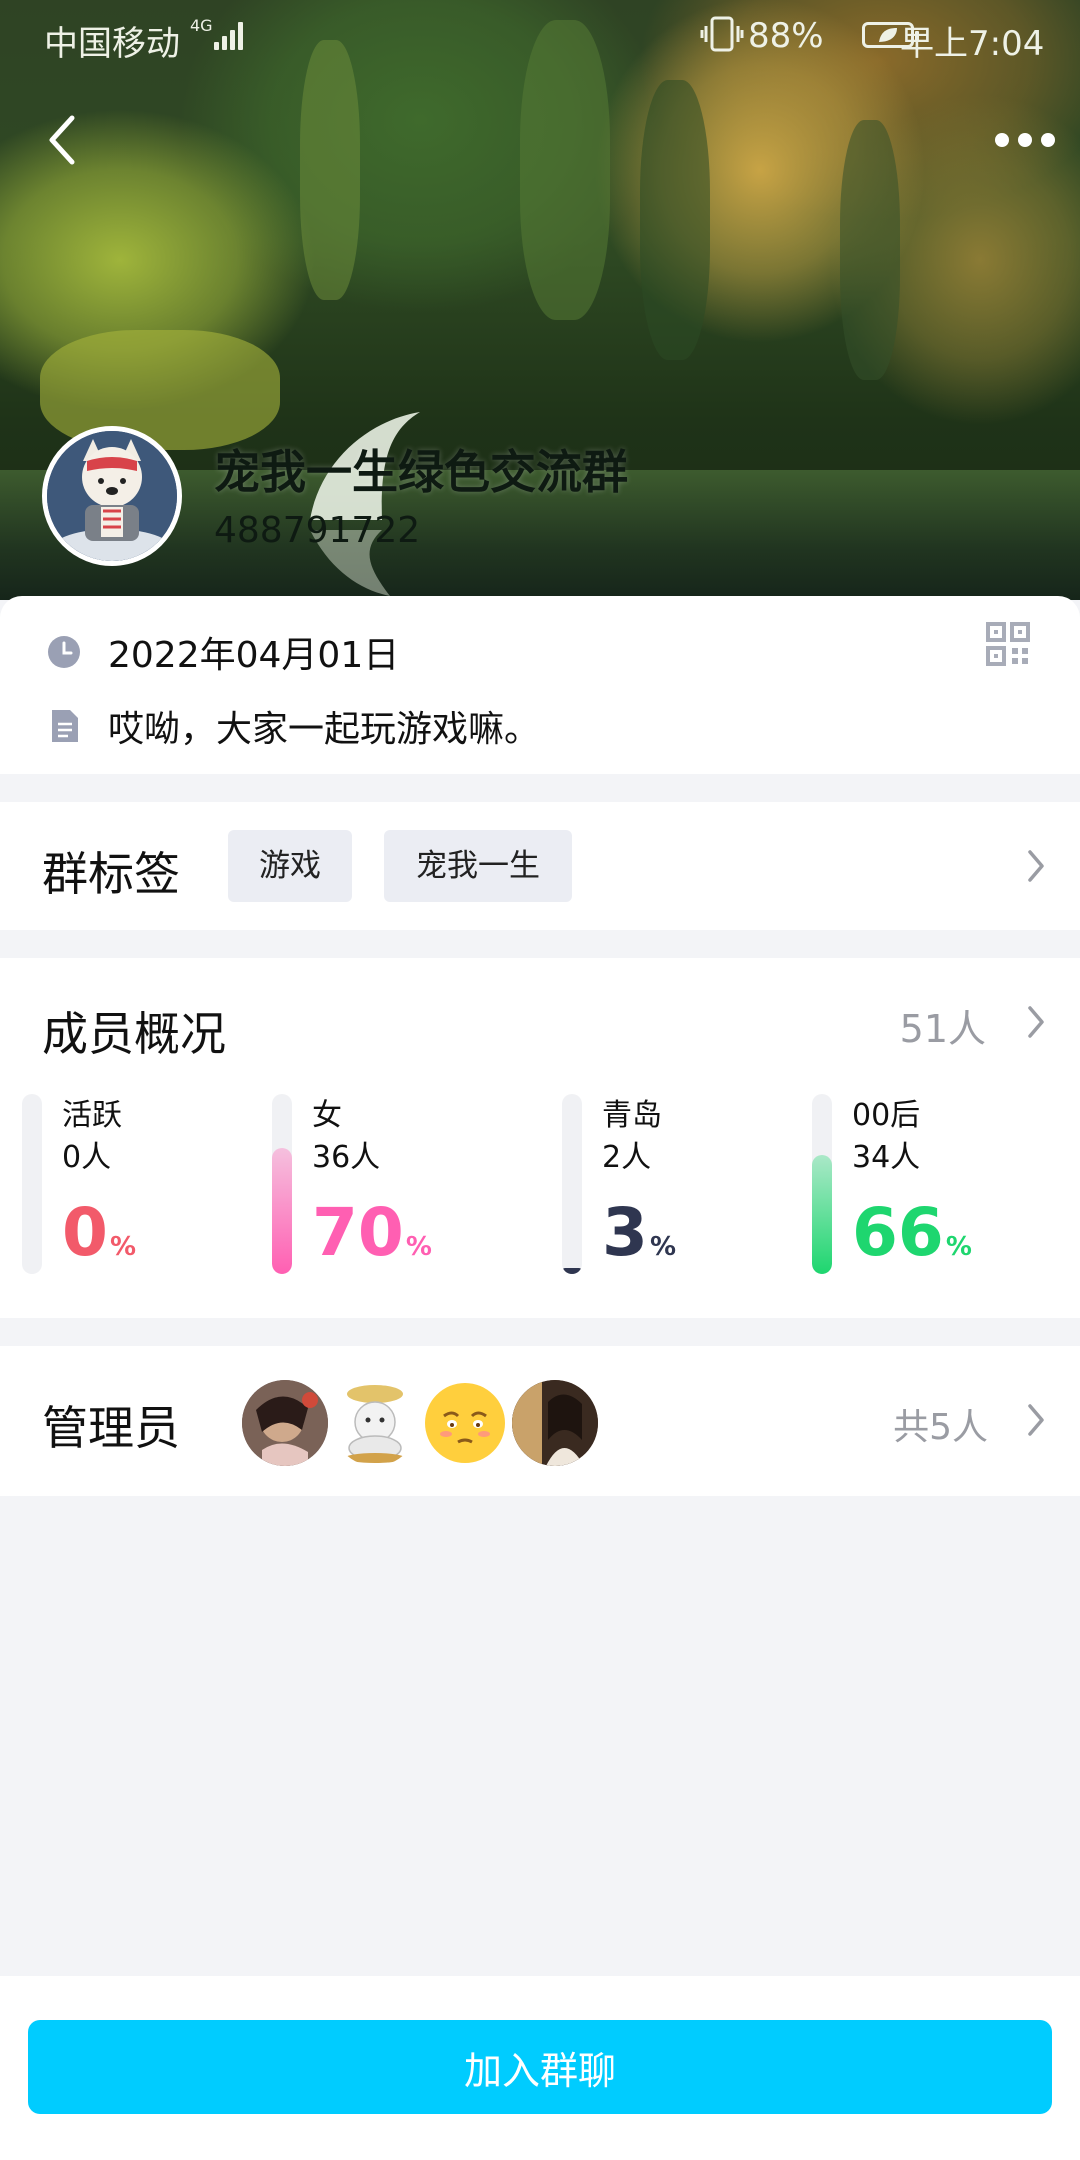  Describe the element at coordinates (886, 1115) in the screenshot. I see `stat-label: 00后` at that location.